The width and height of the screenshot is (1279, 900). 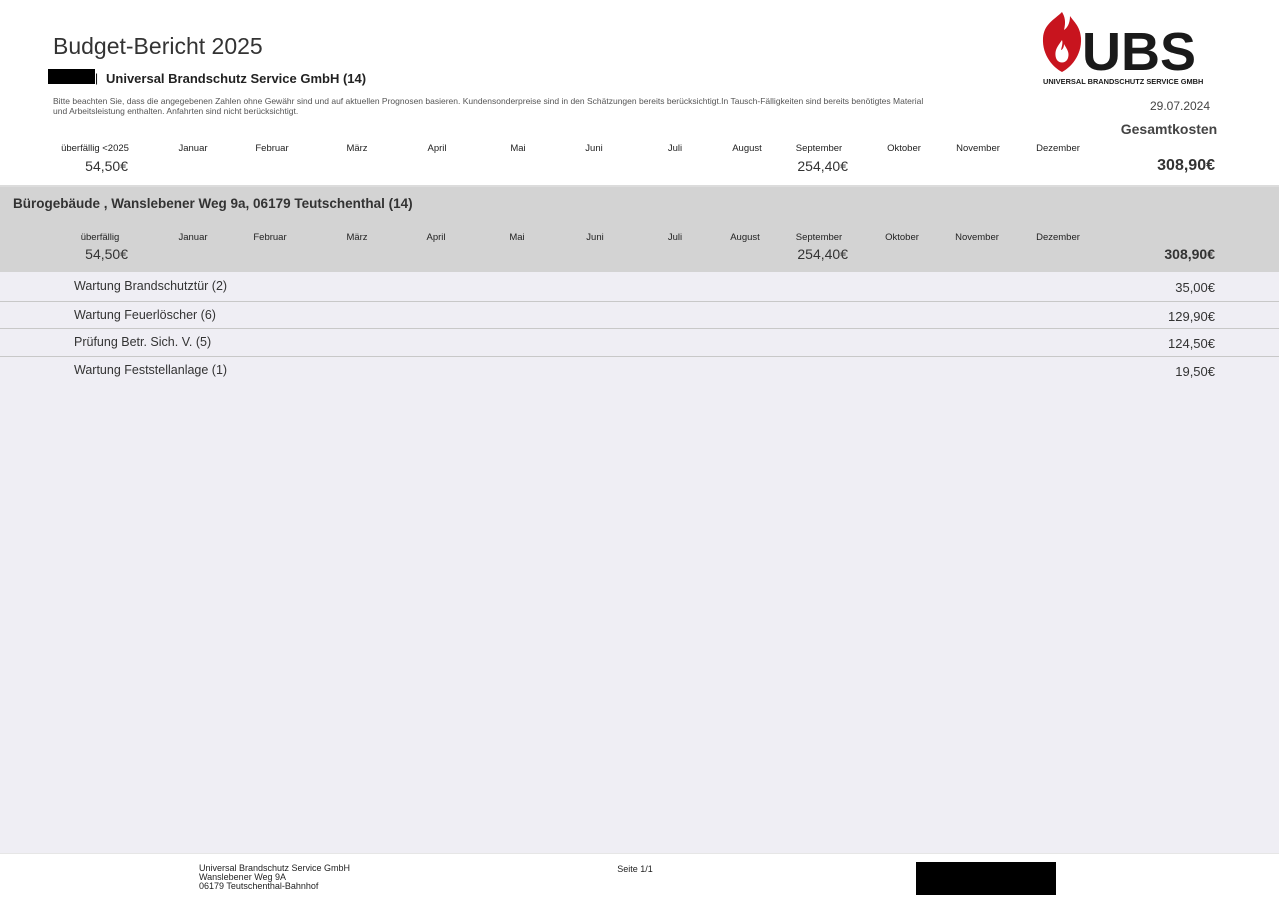 I want to click on summary-month-jun: Juni, so click(x=594, y=148).